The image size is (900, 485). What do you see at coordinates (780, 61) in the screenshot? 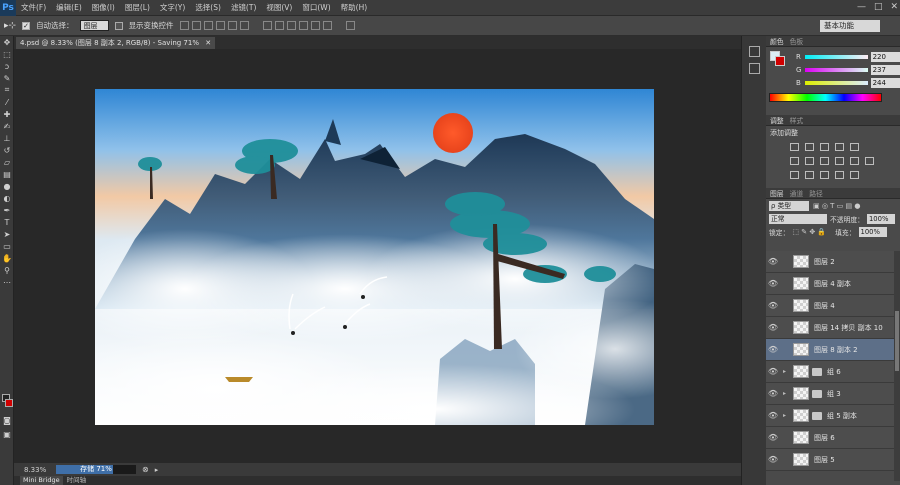
I see `bg-swatch` at bounding box center [780, 61].